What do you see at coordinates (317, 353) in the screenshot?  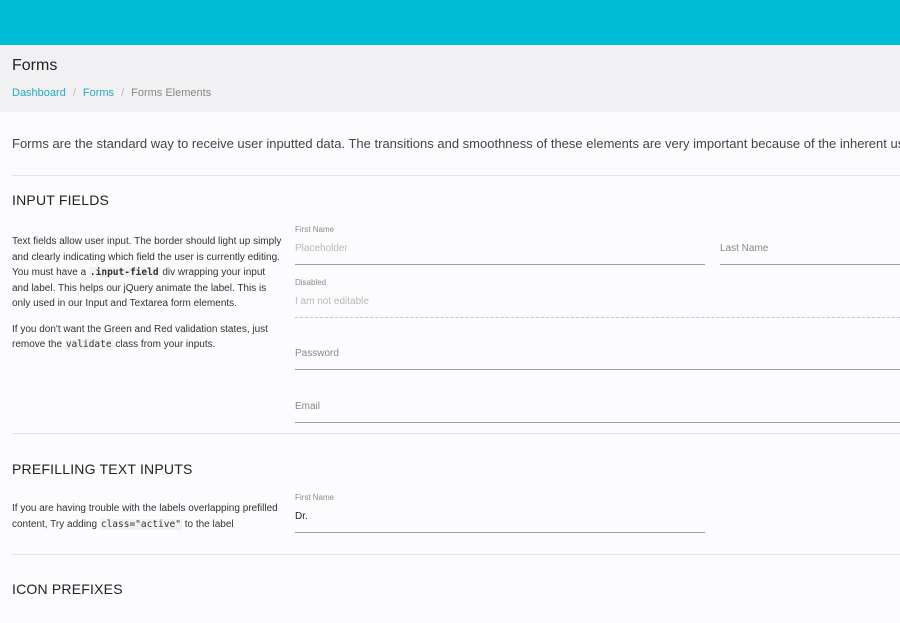 I see `password-input: Password` at bounding box center [317, 353].